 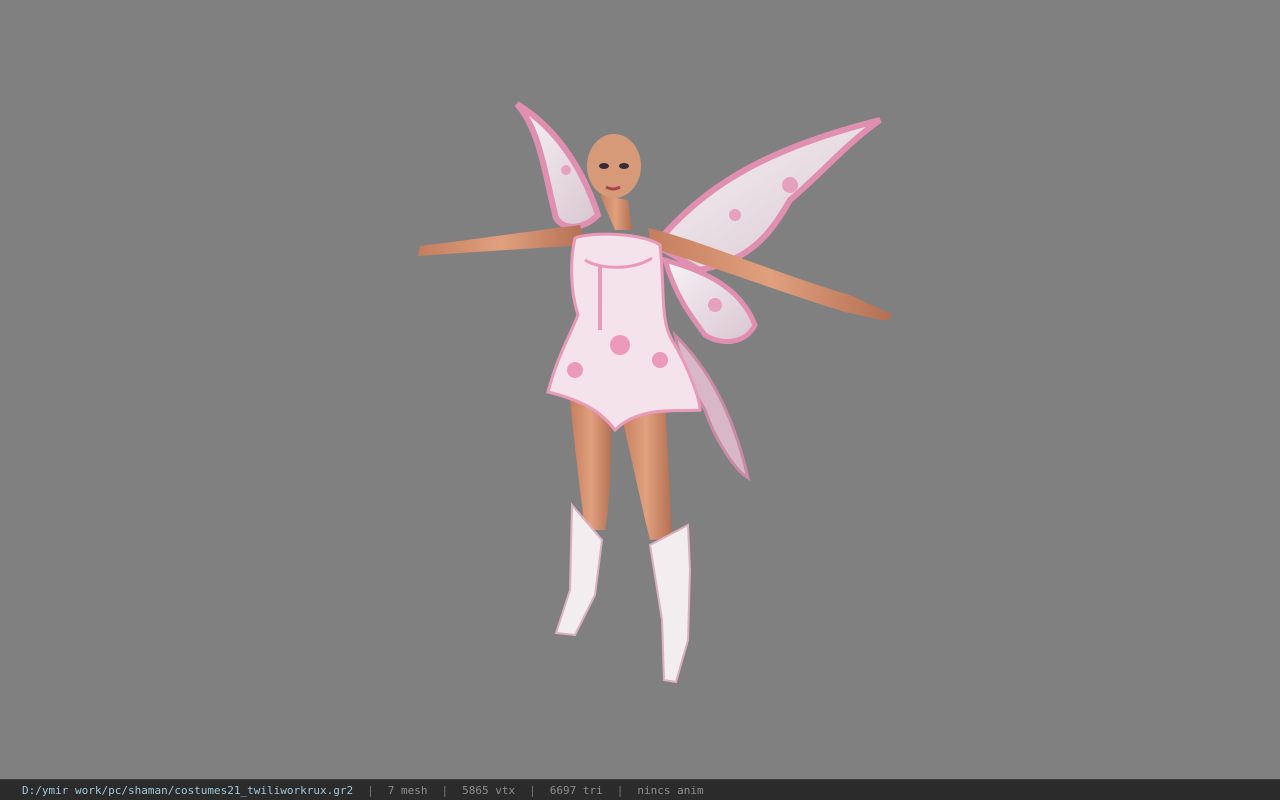 What do you see at coordinates (489, 790) in the screenshot?
I see `vertex-count-label: 5865 vtx` at bounding box center [489, 790].